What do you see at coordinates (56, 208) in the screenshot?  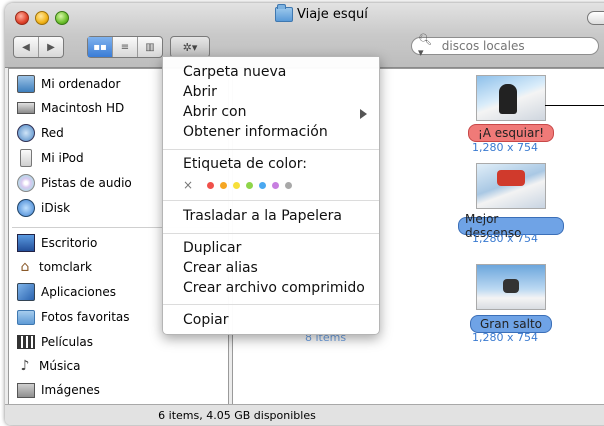 I see `sidebar-item-label: iDisk` at bounding box center [56, 208].